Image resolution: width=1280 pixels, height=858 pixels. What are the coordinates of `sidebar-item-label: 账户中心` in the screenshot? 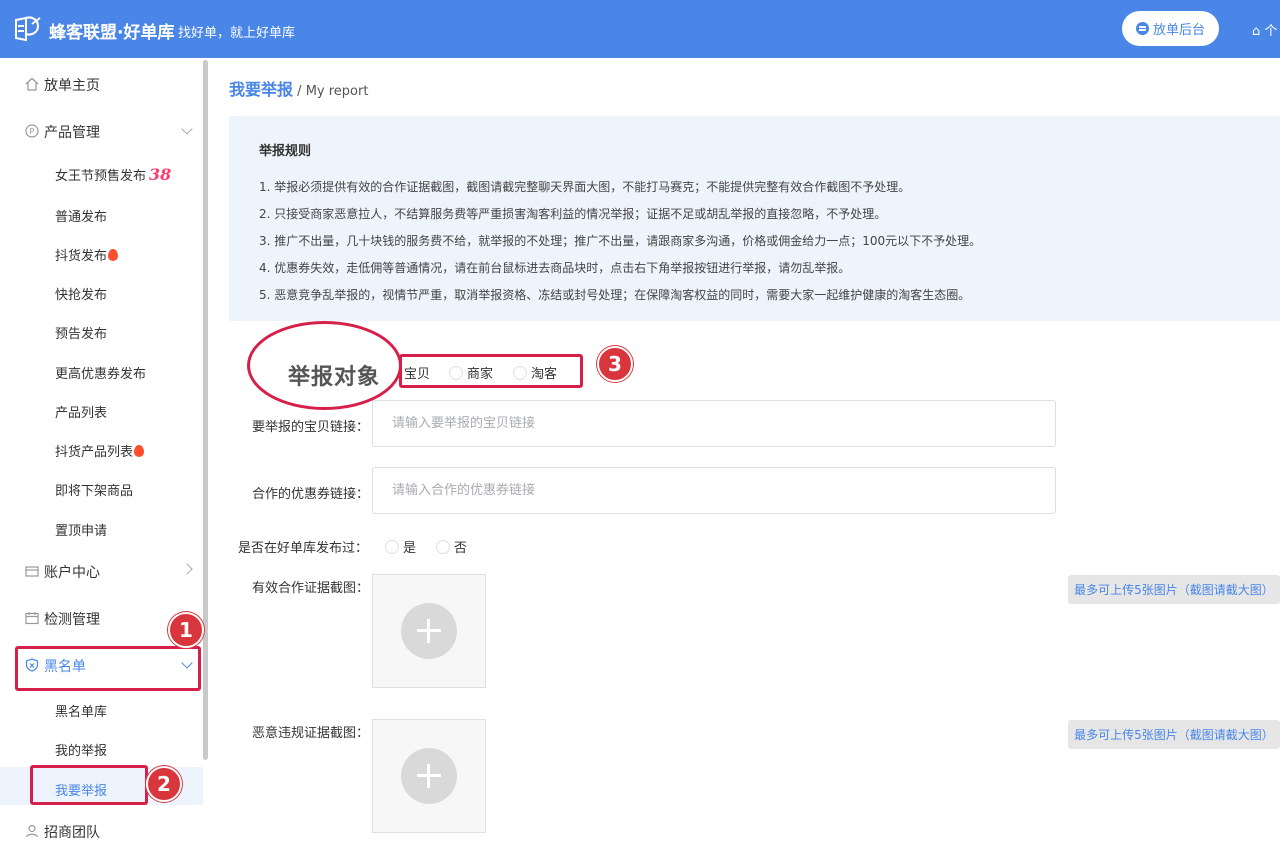 It's located at (72, 573).